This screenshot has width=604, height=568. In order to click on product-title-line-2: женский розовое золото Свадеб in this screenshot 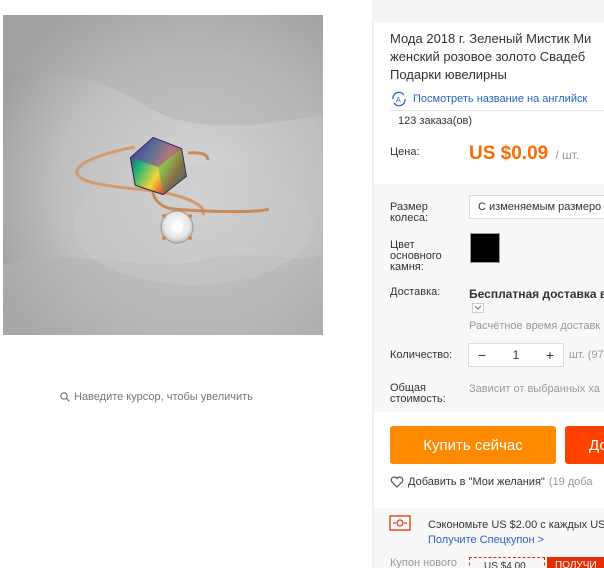, I will do `click(488, 56)`.